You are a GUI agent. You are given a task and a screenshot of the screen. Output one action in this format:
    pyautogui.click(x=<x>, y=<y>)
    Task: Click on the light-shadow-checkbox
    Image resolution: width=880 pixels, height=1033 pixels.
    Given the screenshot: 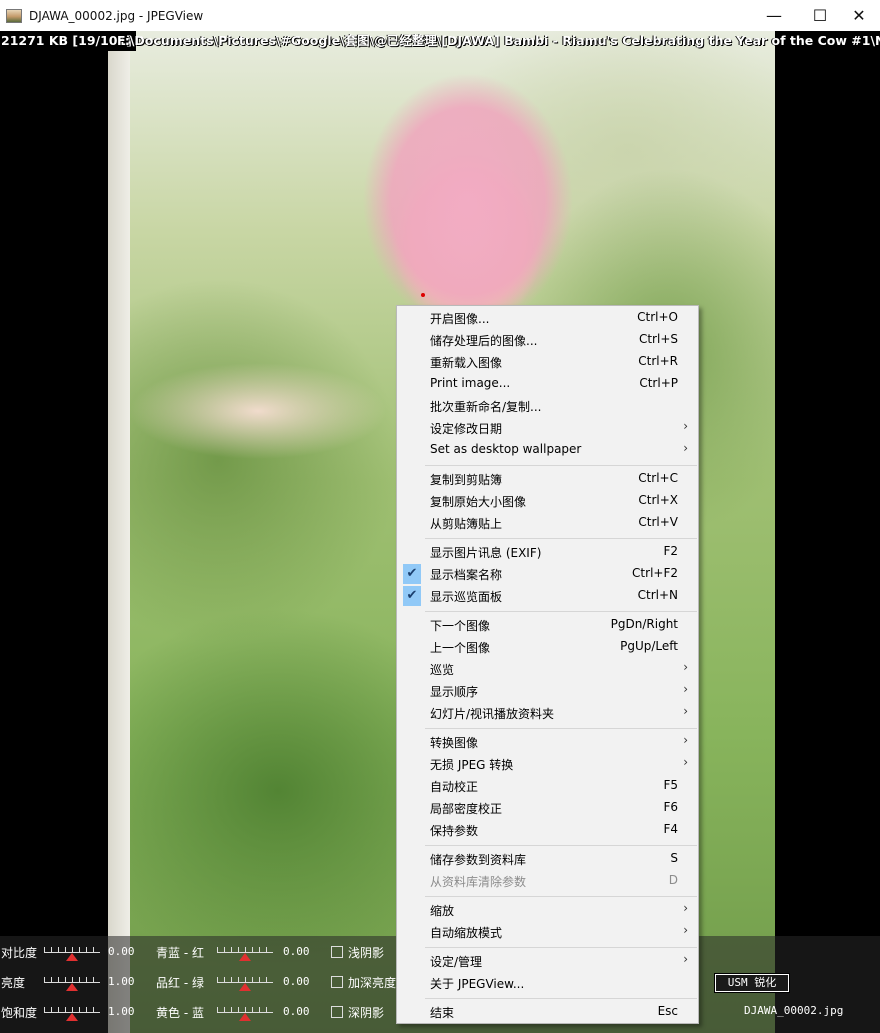 What is the action you would take?
    pyautogui.click(x=337, y=952)
    